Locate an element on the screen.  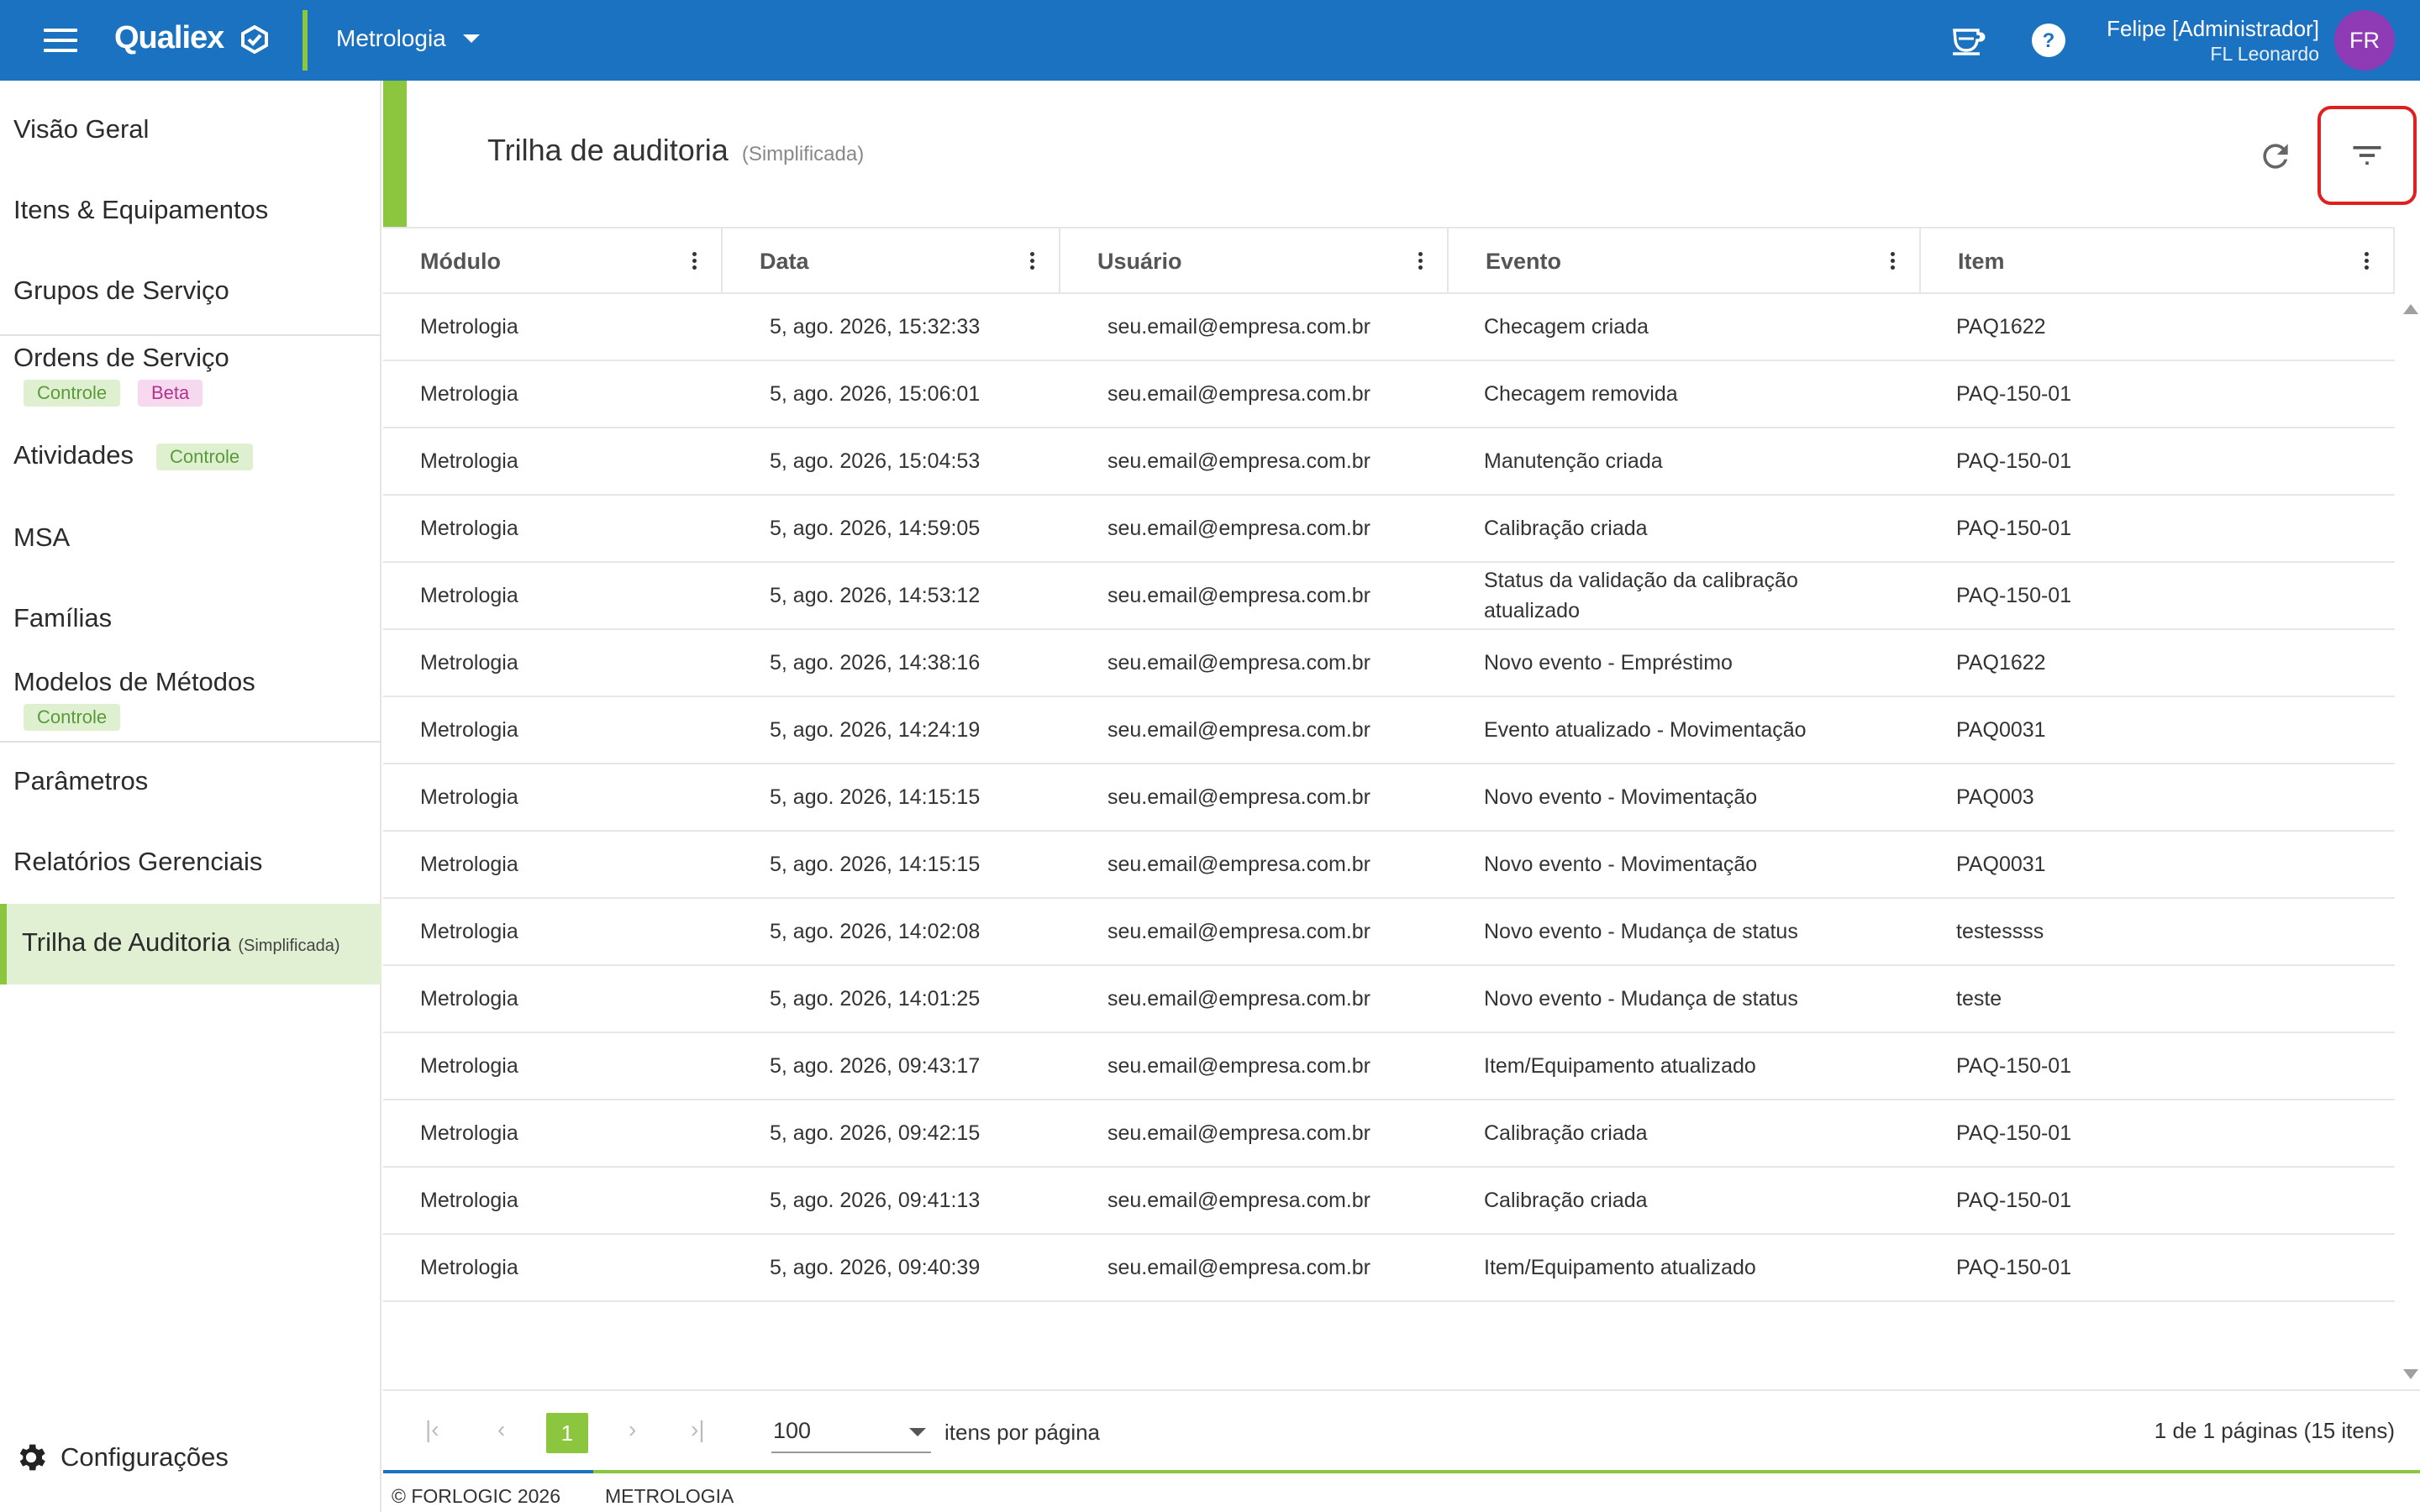
sidebar-item-label: Visão Geral is located at coordinates (81, 129).